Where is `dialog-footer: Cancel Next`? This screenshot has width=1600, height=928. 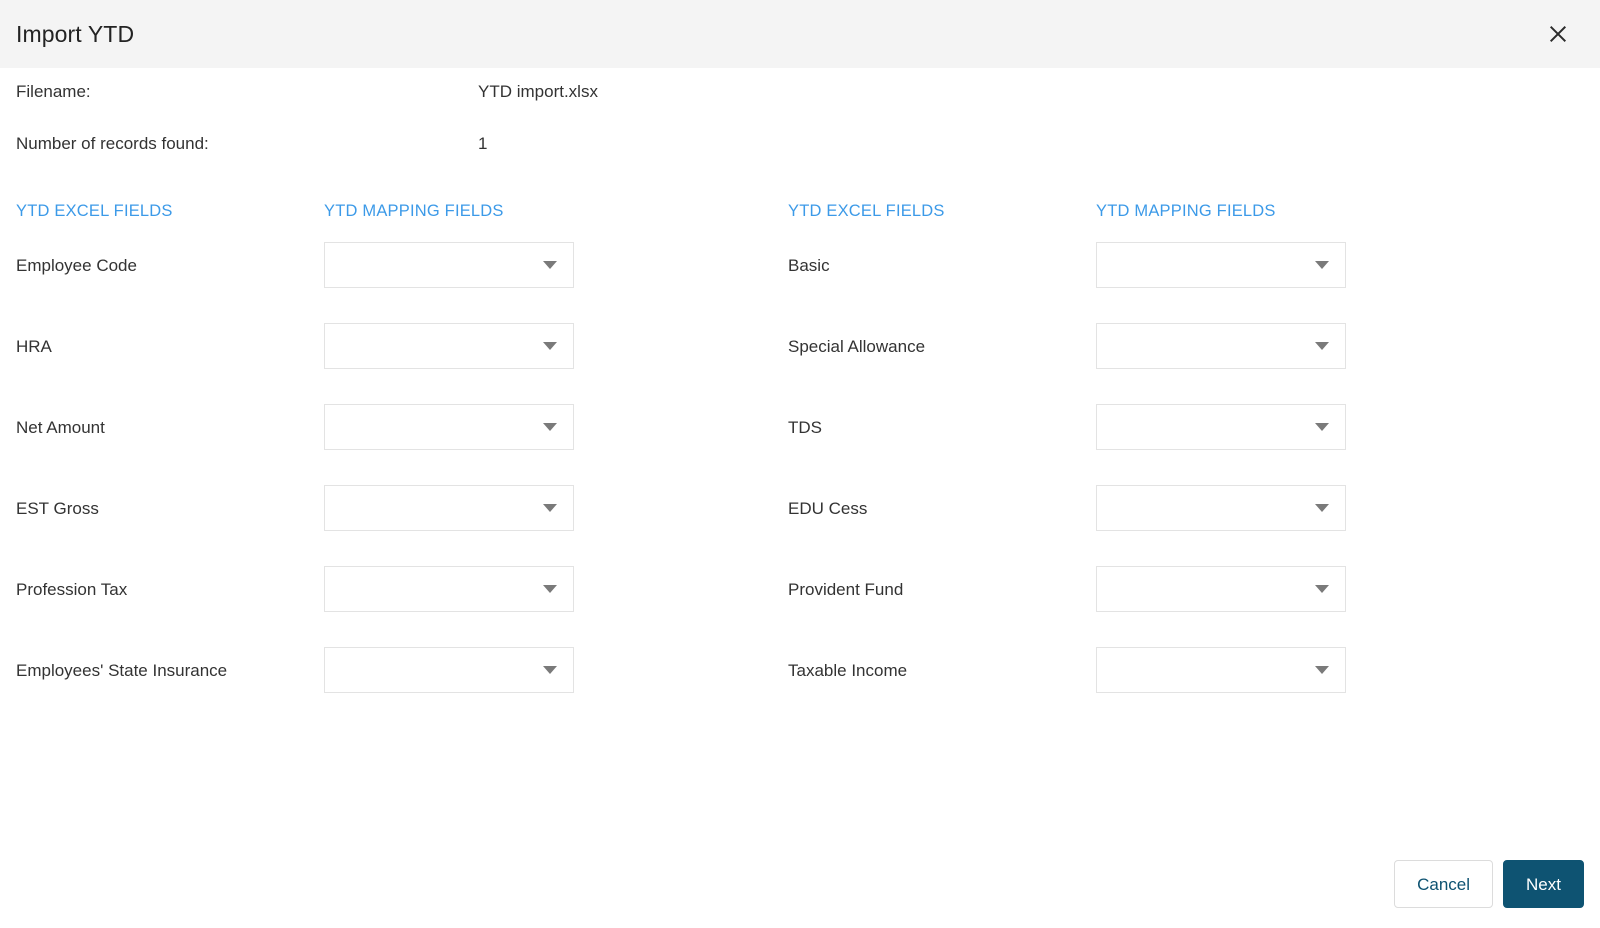
dialog-footer: Cancel Next is located at coordinates (1489, 884).